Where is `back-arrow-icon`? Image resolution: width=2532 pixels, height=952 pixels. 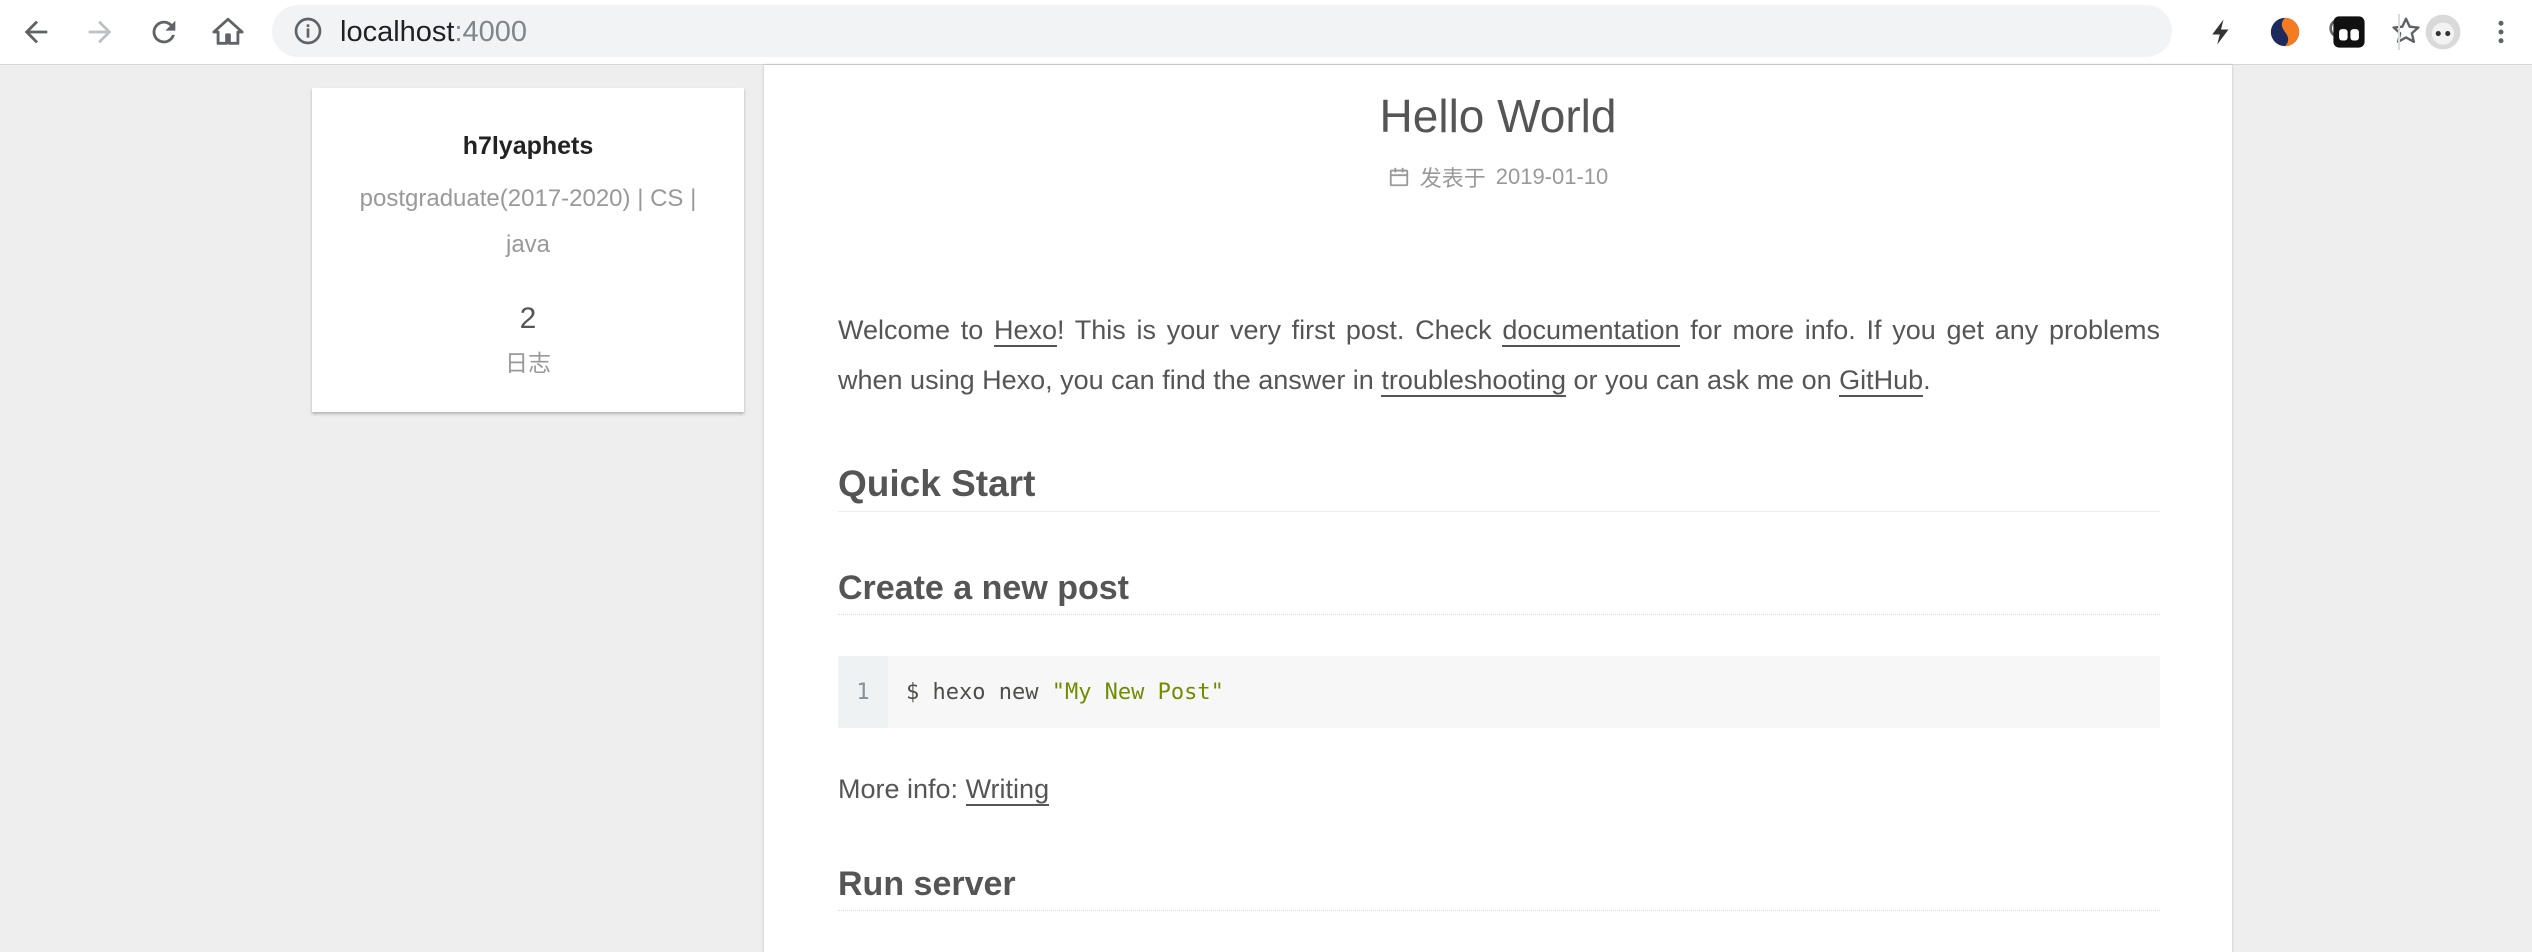
back-arrow-icon is located at coordinates (36, 32).